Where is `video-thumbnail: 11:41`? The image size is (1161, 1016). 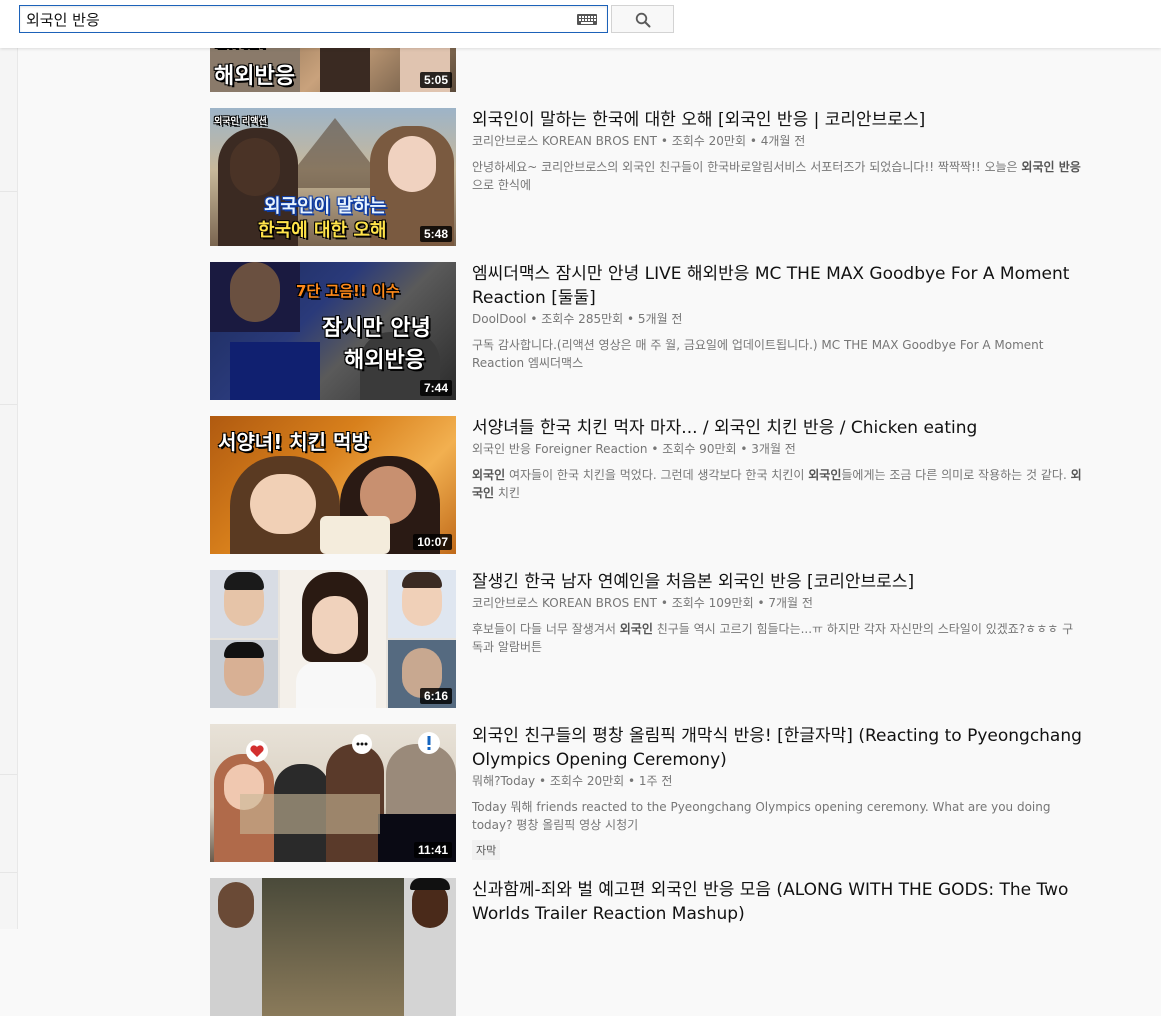
video-thumbnail: 11:41 is located at coordinates (333, 793).